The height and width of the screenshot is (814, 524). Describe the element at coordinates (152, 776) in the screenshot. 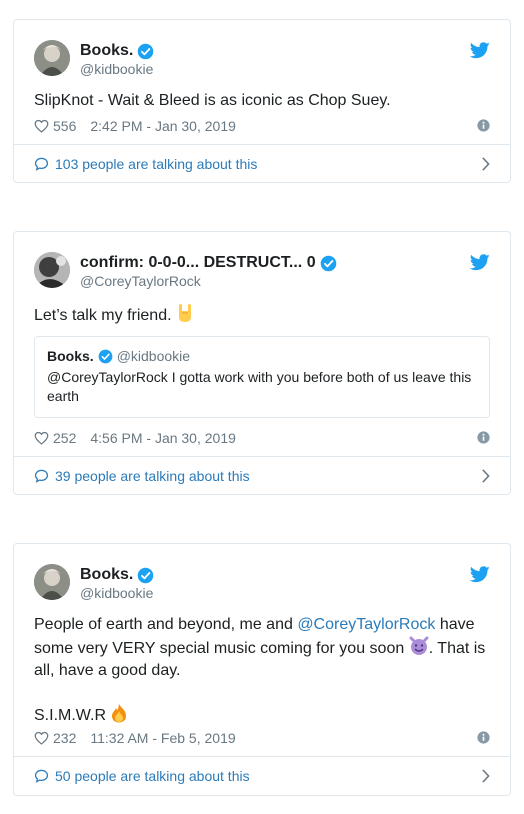

I see `conversation-link-label: 50 people are talking about this` at that location.